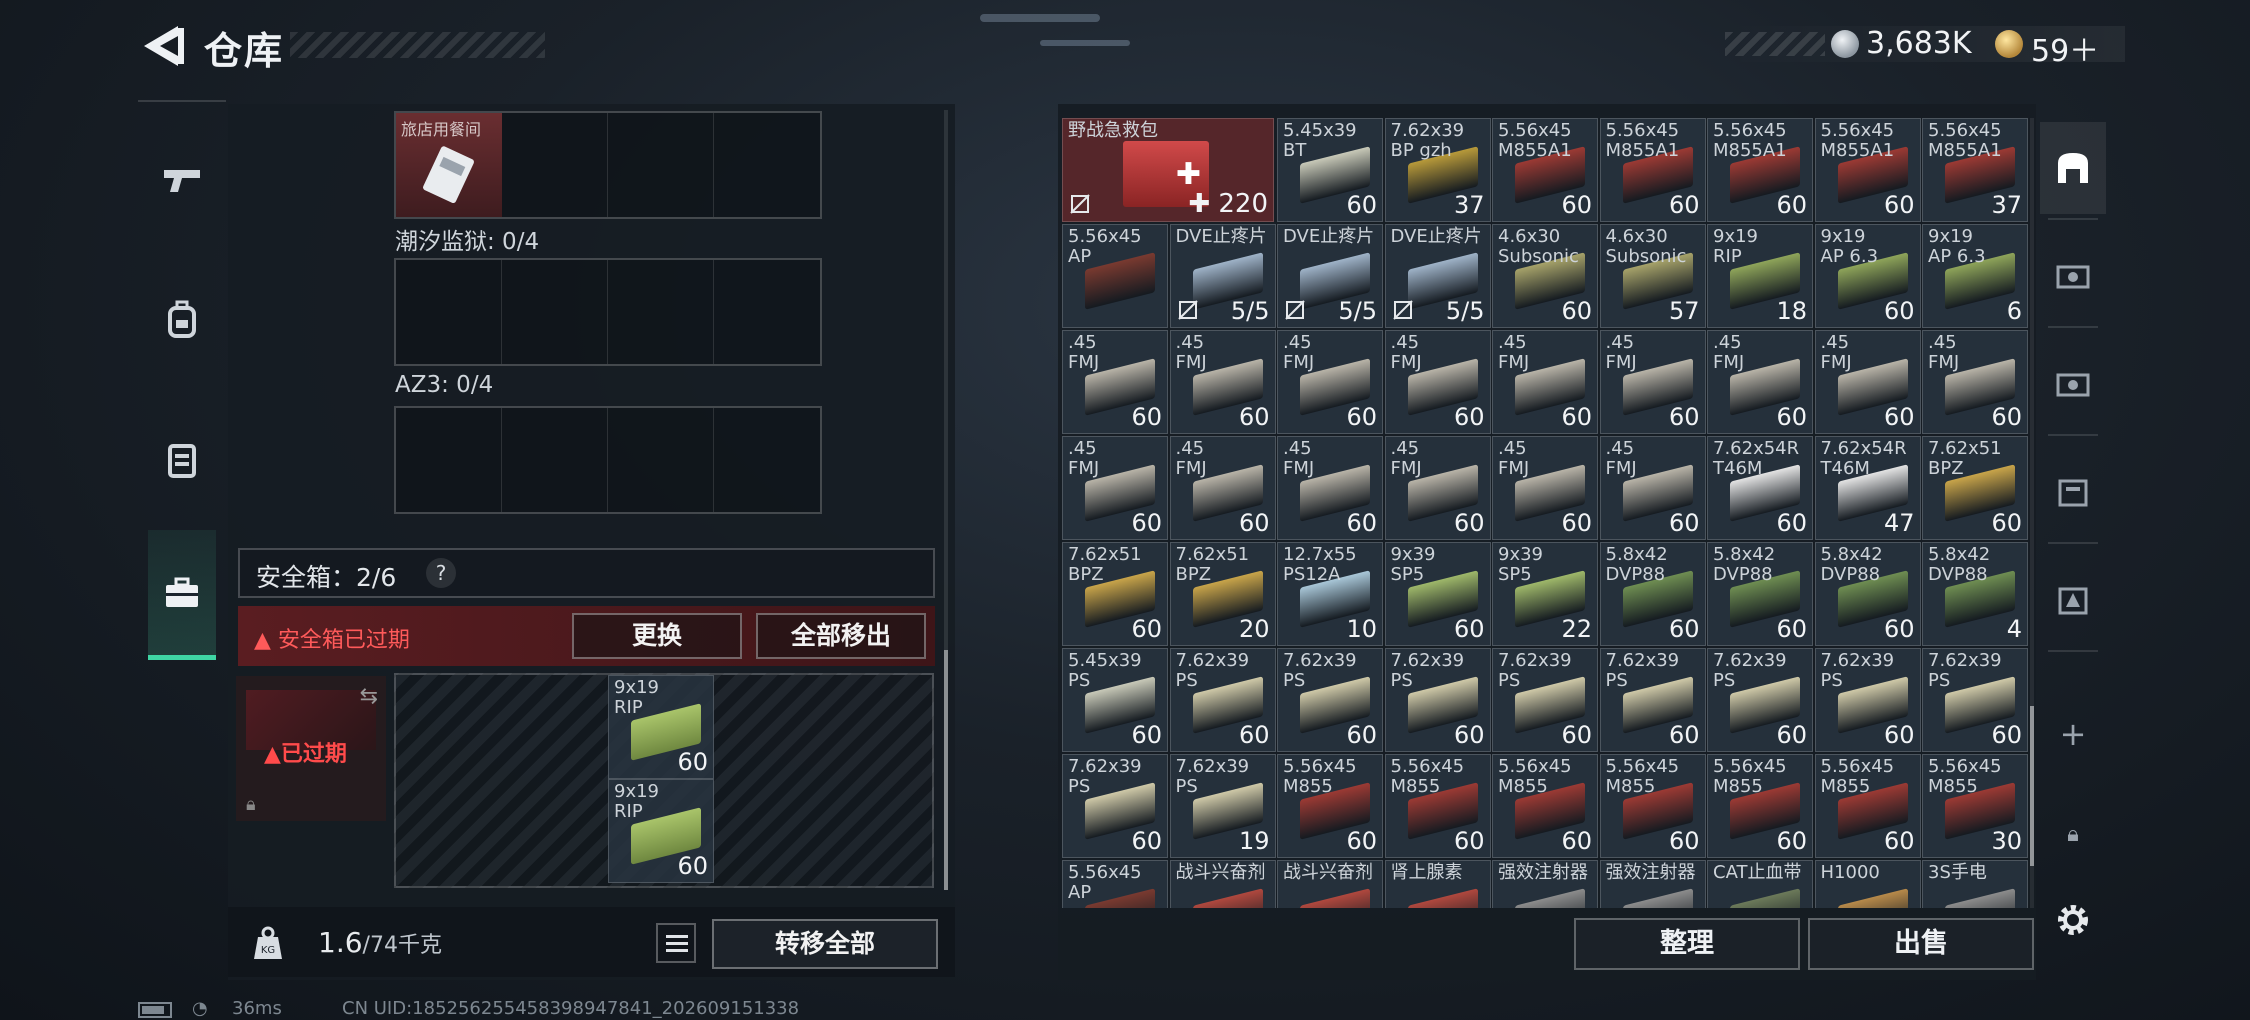 This screenshot has width=2250, height=1020. Describe the element at coordinates (1921, 944) in the screenshot. I see `sell-button: 出售` at that location.